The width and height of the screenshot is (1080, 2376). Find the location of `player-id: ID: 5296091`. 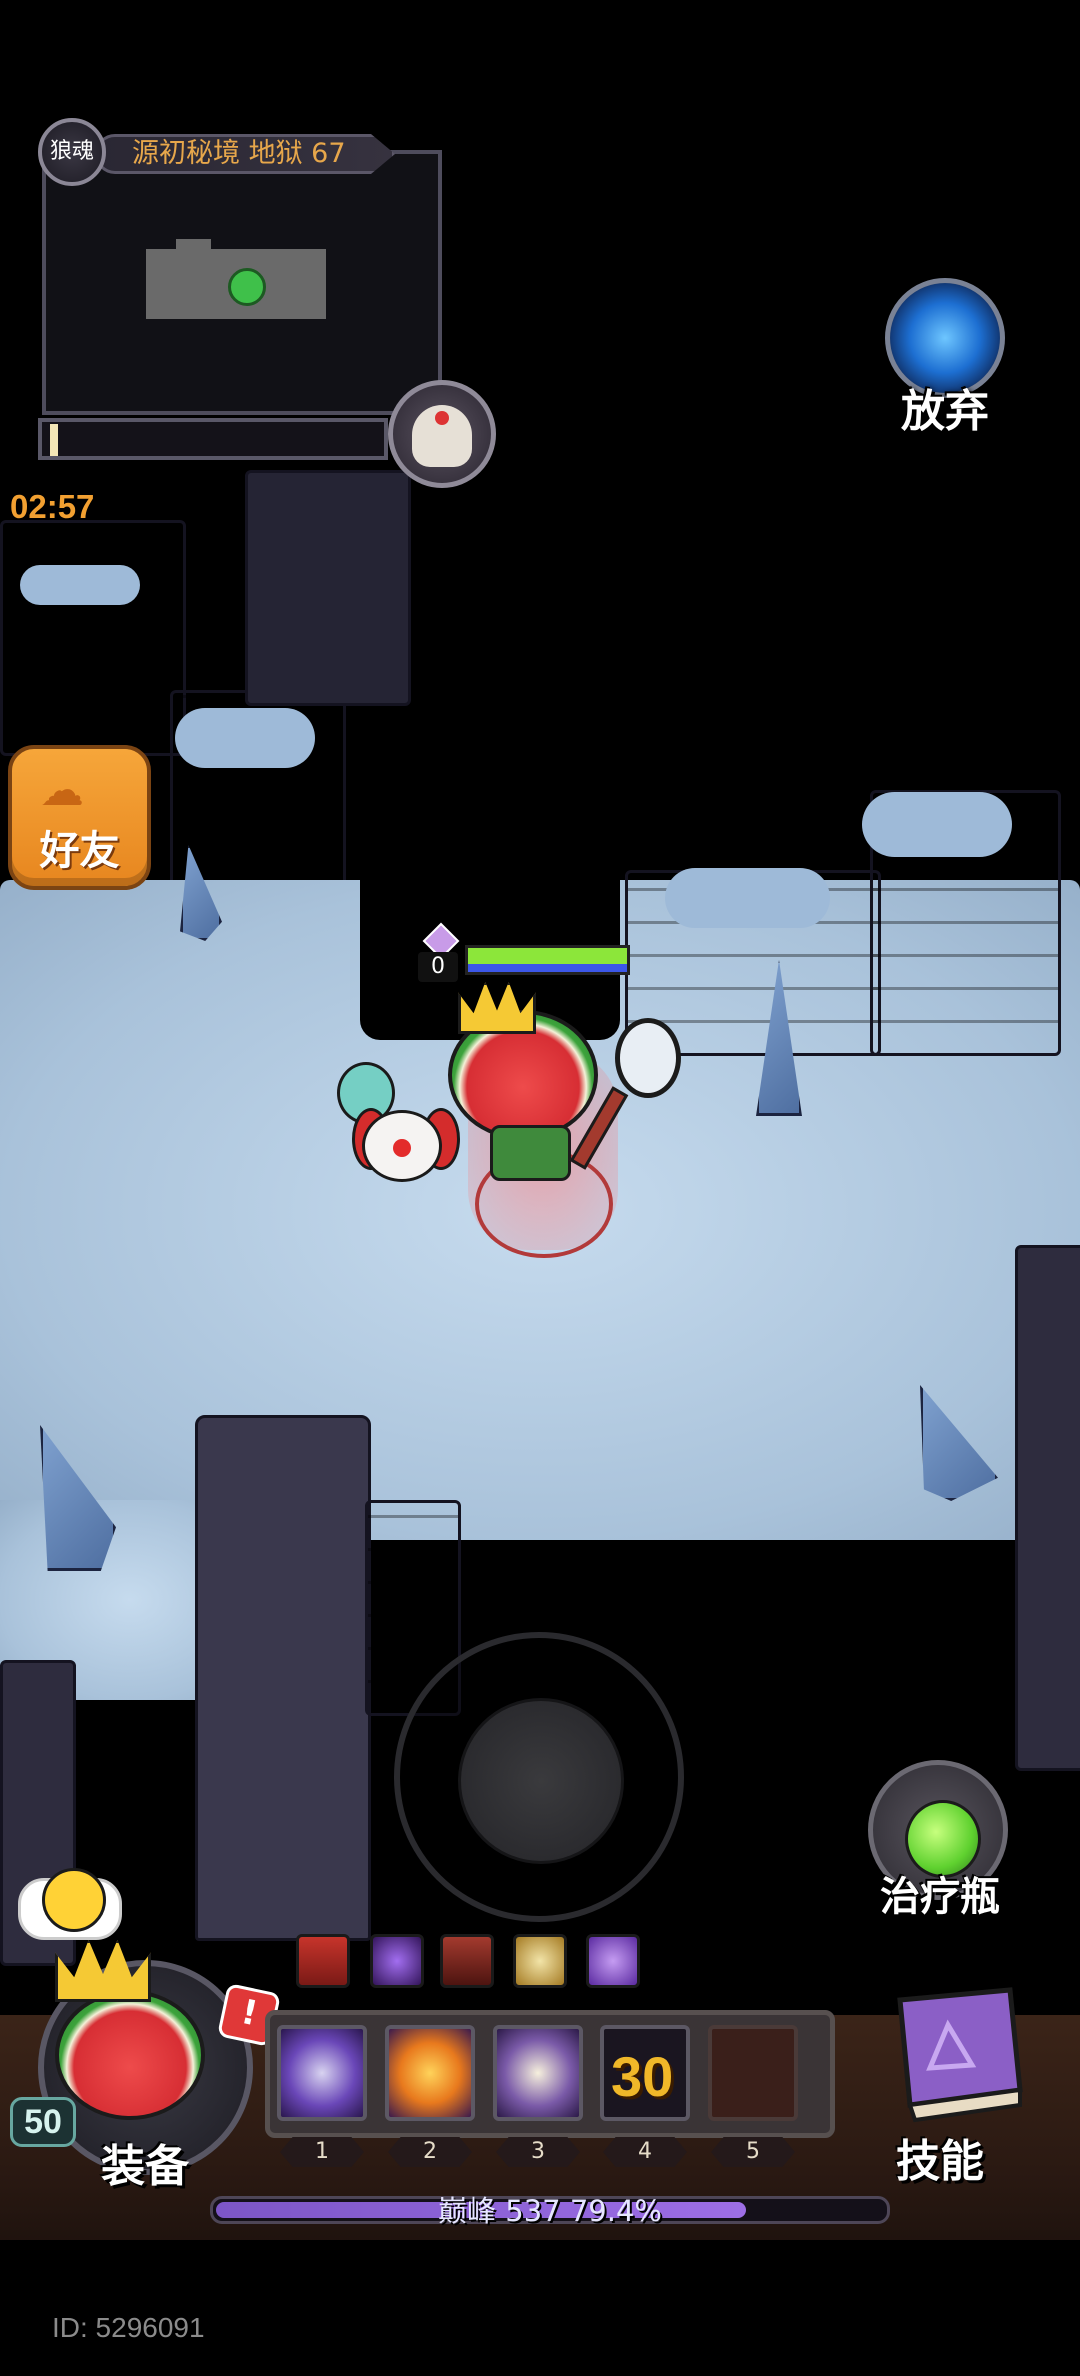

player-id: ID: 5296091 is located at coordinates (128, 2327).